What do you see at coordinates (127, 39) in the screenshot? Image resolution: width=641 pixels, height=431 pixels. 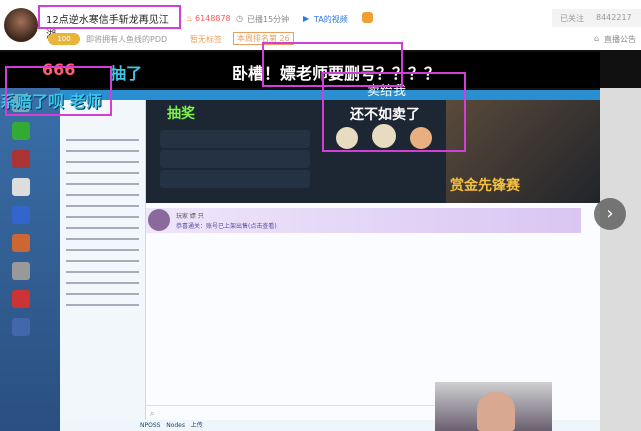 I see `announcement: 即将拥有人鱼线的PDD` at bounding box center [127, 39].